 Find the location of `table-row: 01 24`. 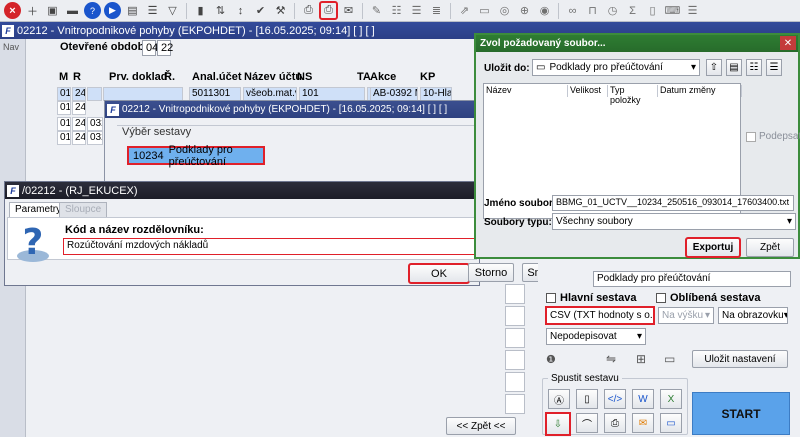

table-row: 01 24 is located at coordinates (81, 108).